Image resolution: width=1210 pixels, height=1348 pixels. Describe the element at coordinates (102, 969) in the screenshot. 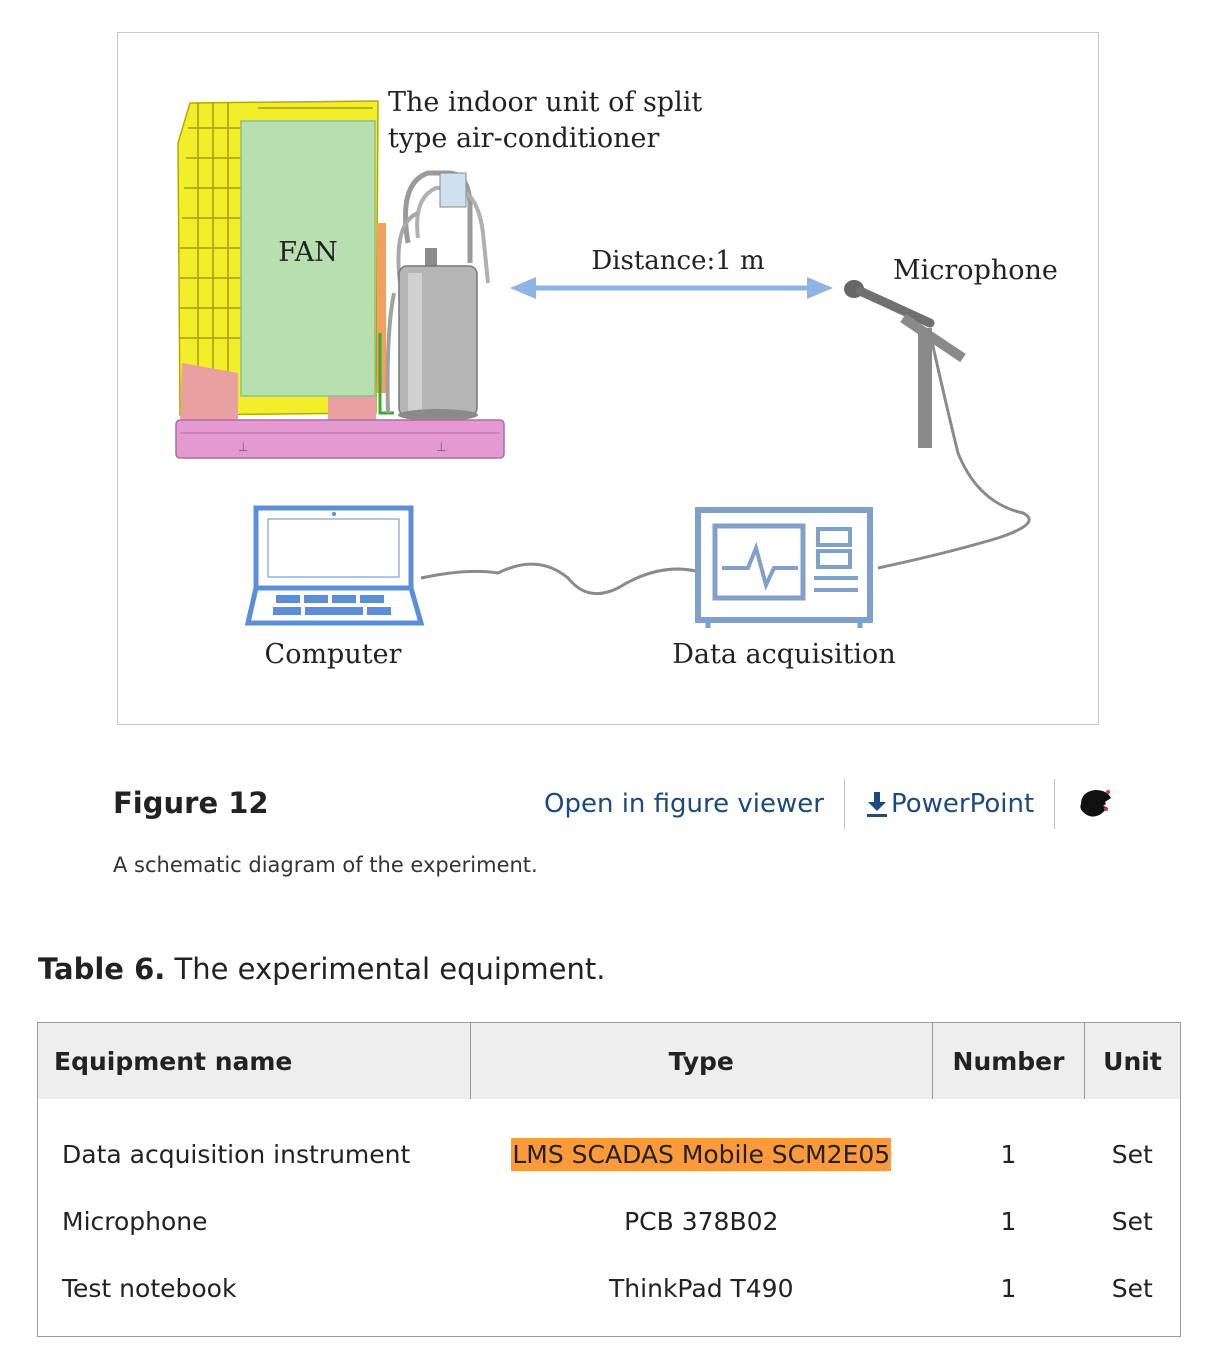

I see `table-number: Table 6.` at that location.